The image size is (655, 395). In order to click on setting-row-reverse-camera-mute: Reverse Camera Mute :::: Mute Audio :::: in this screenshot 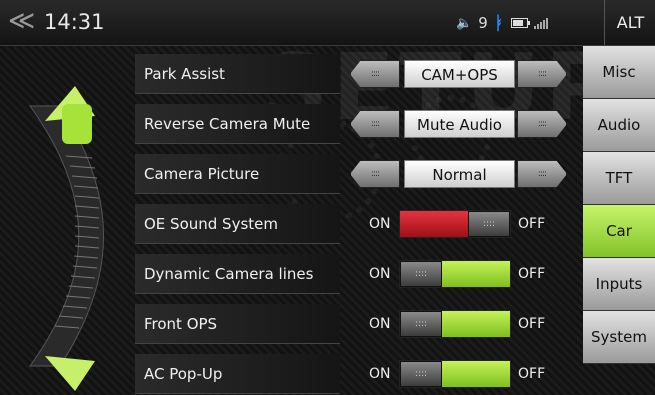, I will do `click(357, 124)`.